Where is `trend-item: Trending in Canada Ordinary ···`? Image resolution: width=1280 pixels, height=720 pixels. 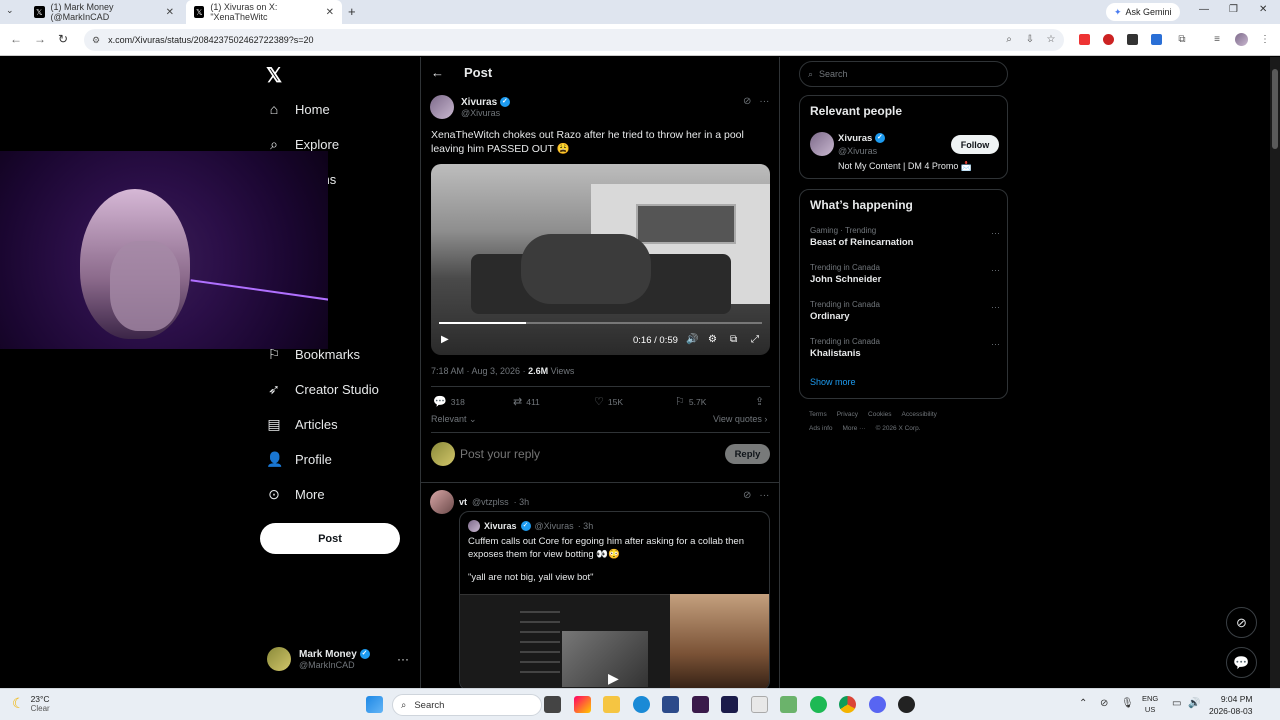 trend-item: Trending in Canada Ordinary ··· is located at coordinates (905, 311).